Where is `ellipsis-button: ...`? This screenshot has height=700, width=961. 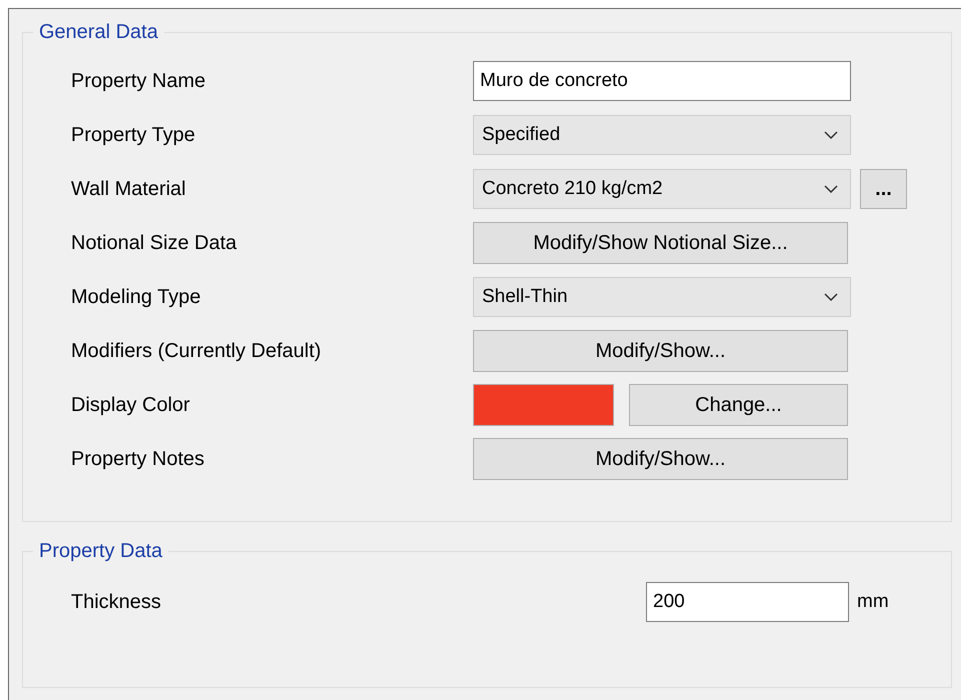
ellipsis-button: ... is located at coordinates (883, 189).